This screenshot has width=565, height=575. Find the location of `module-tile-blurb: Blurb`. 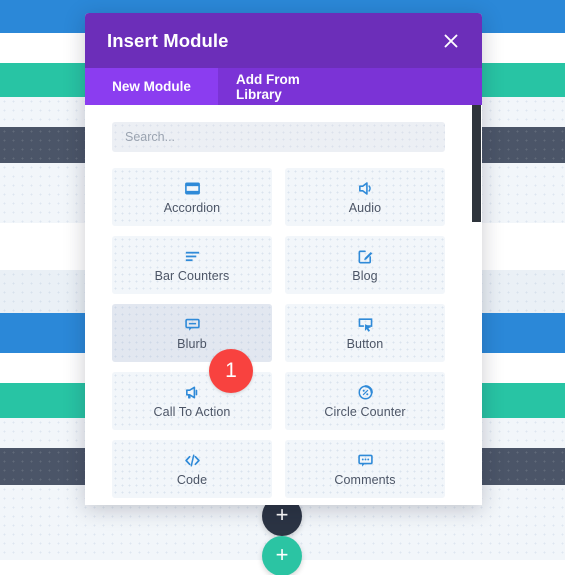

module-tile-blurb: Blurb is located at coordinates (192, 333).